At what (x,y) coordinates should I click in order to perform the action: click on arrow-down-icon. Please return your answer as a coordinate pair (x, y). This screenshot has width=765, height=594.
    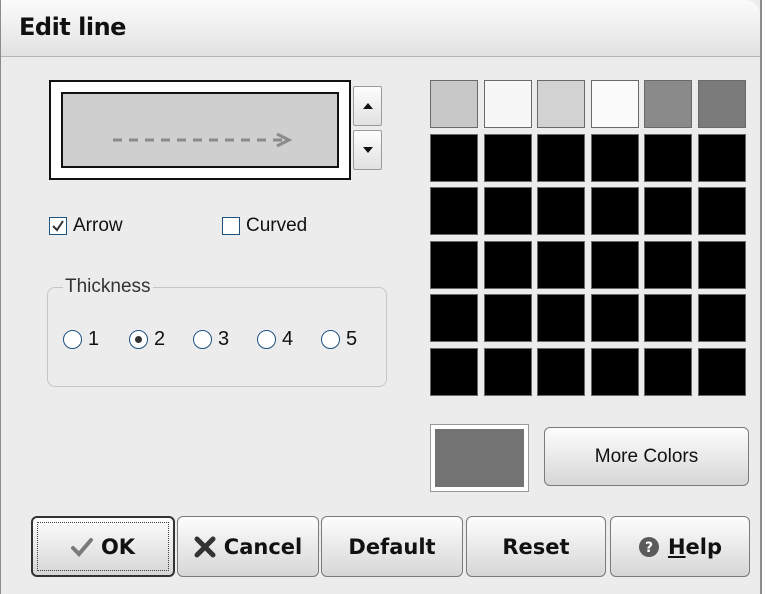
    Looking at the image, I should click on (368, 150).